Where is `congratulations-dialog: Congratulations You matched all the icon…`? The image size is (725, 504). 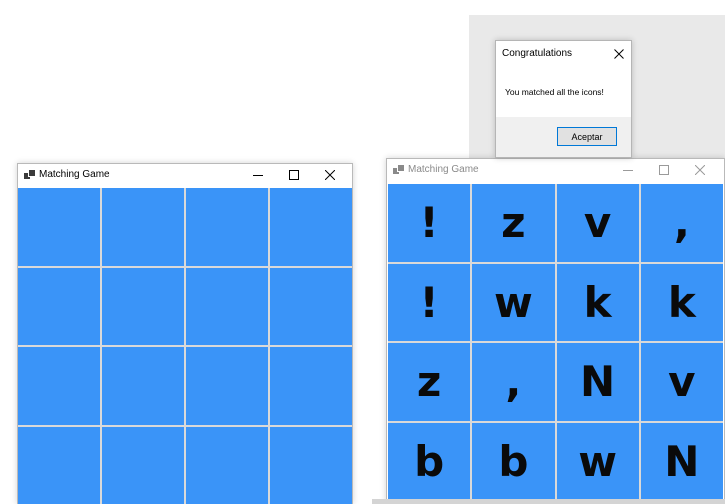 congratulations-dialog: Congratulations You matched all the icon… is located at coordinates (563, 99).